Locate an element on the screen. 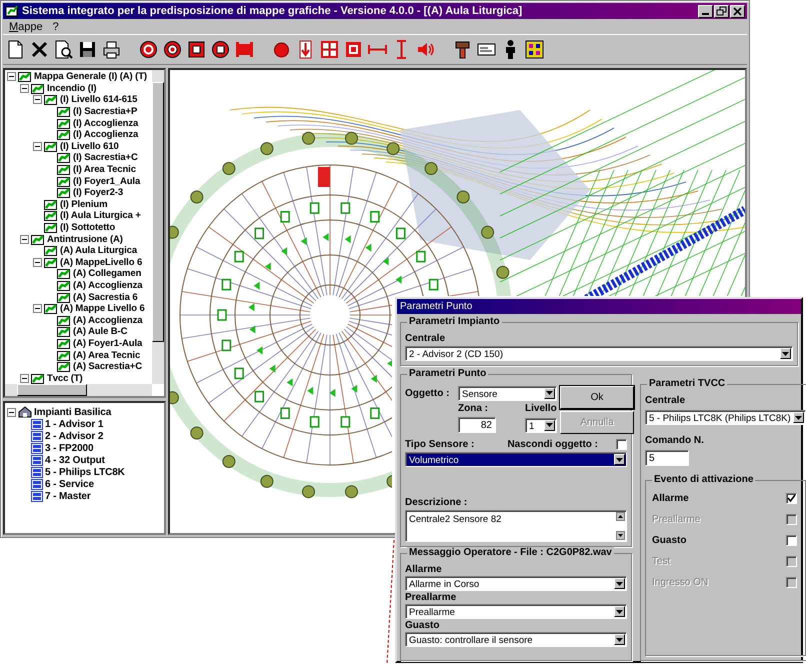 The height and width of the screenshot is (668, 806). dialog-button: Ok is located at coordinates (597, 397).